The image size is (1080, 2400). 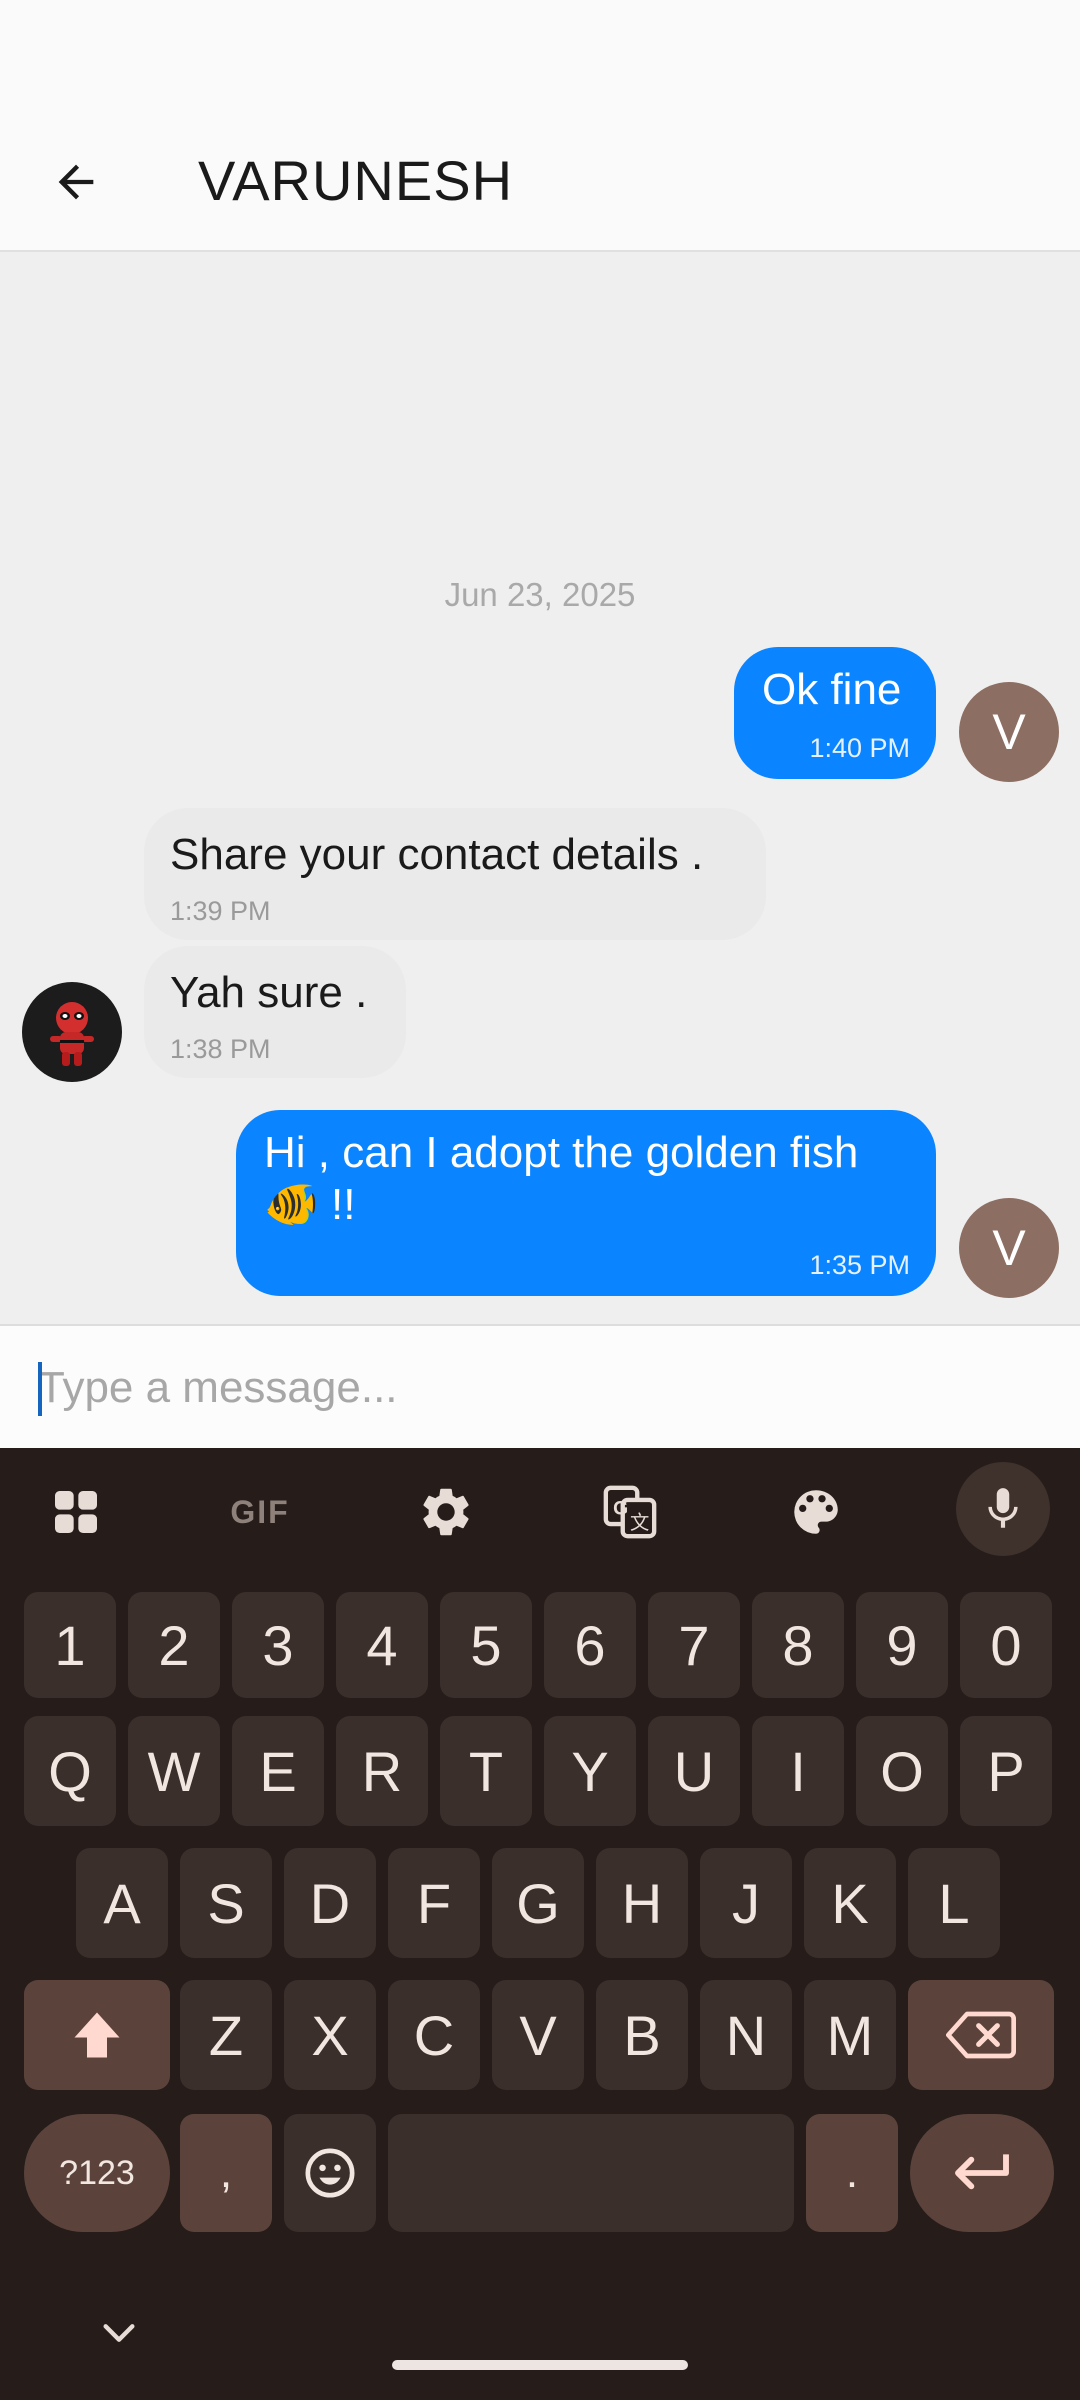 I want to click on backspace-icon, so click(x=981, y=2035).